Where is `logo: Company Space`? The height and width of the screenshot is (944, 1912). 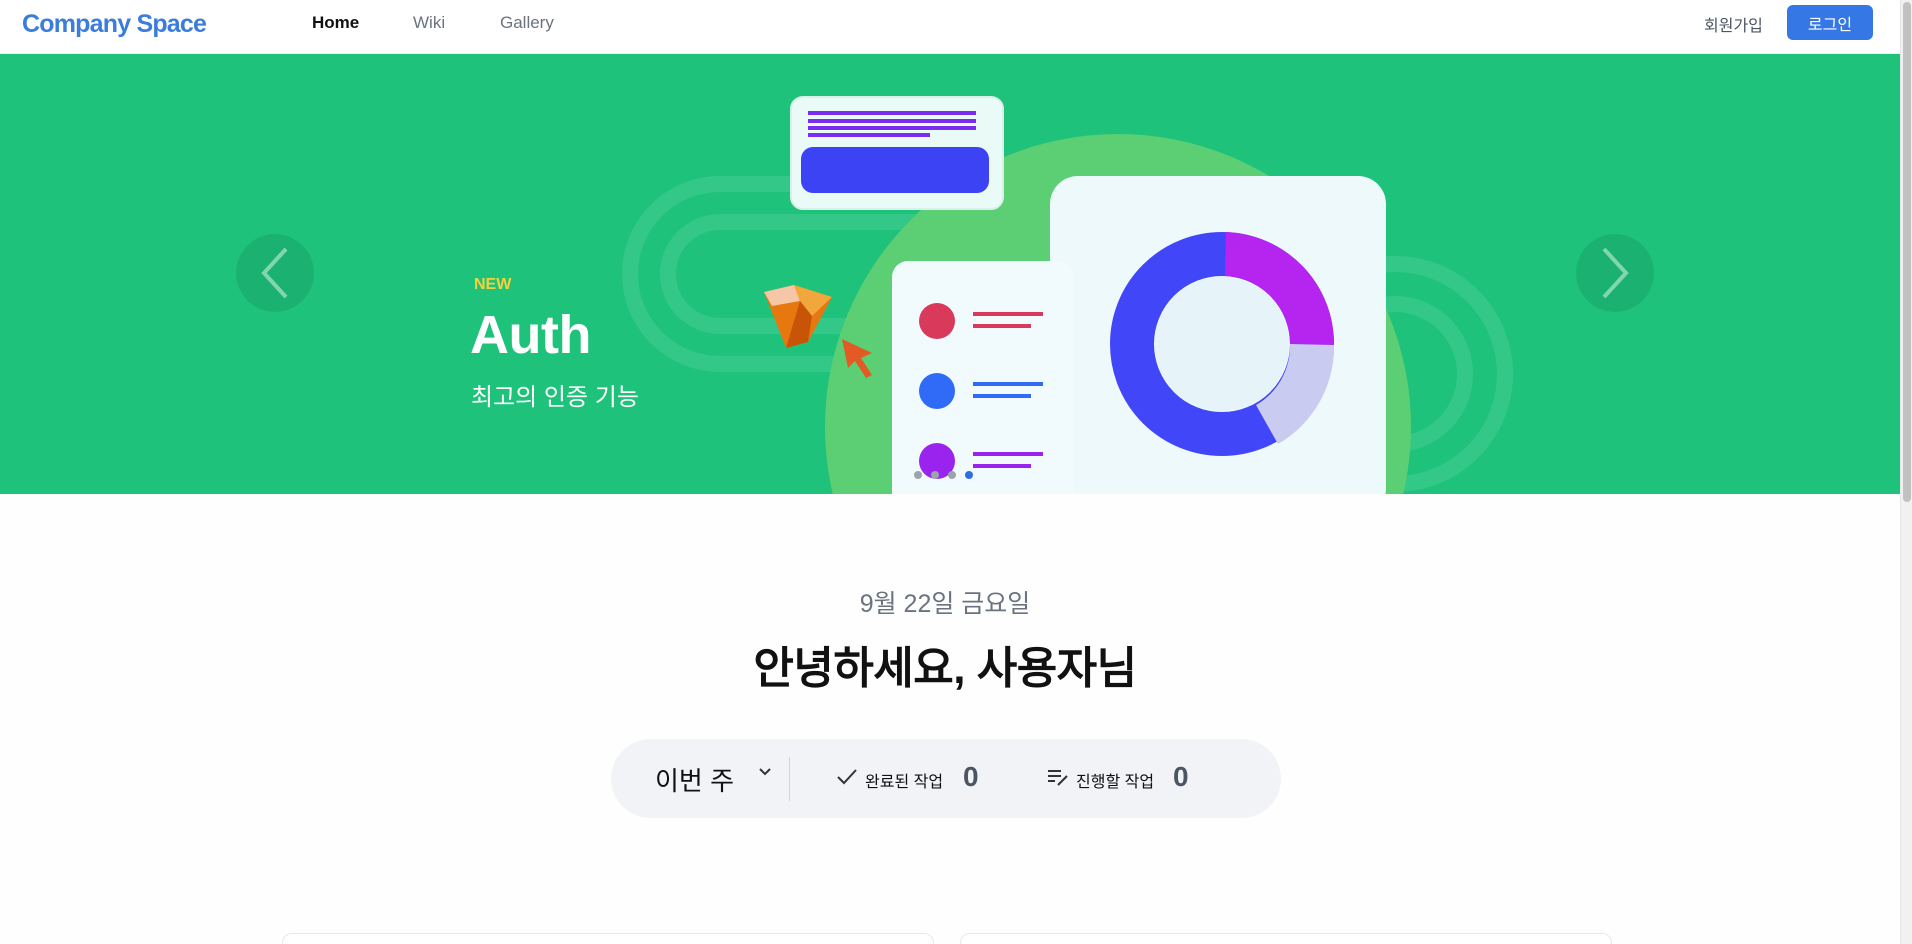
logo: Company Space is located at coordinates (114, 24).